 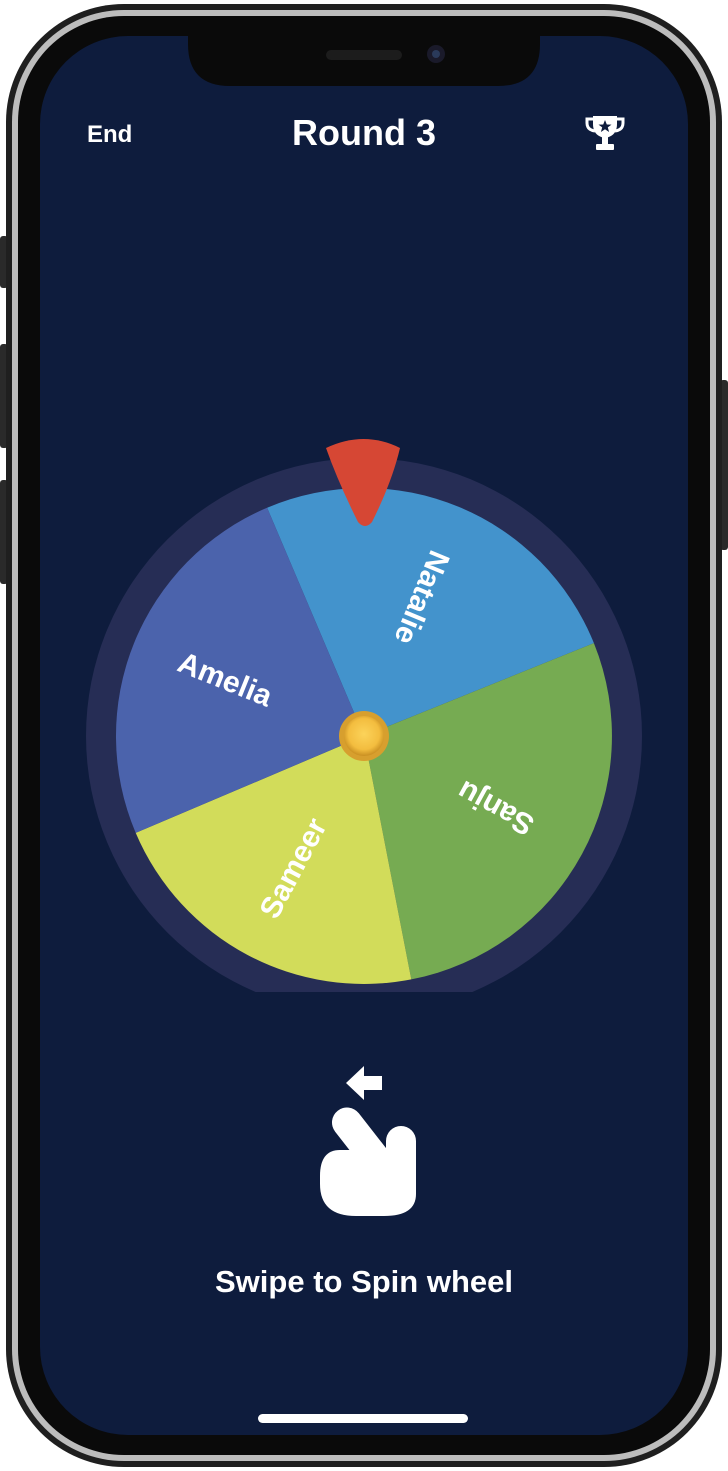 What do you see at coordinates (363, 1418) in the screenshot?
I see `home-indicator` at bounding box center [363, 1418].